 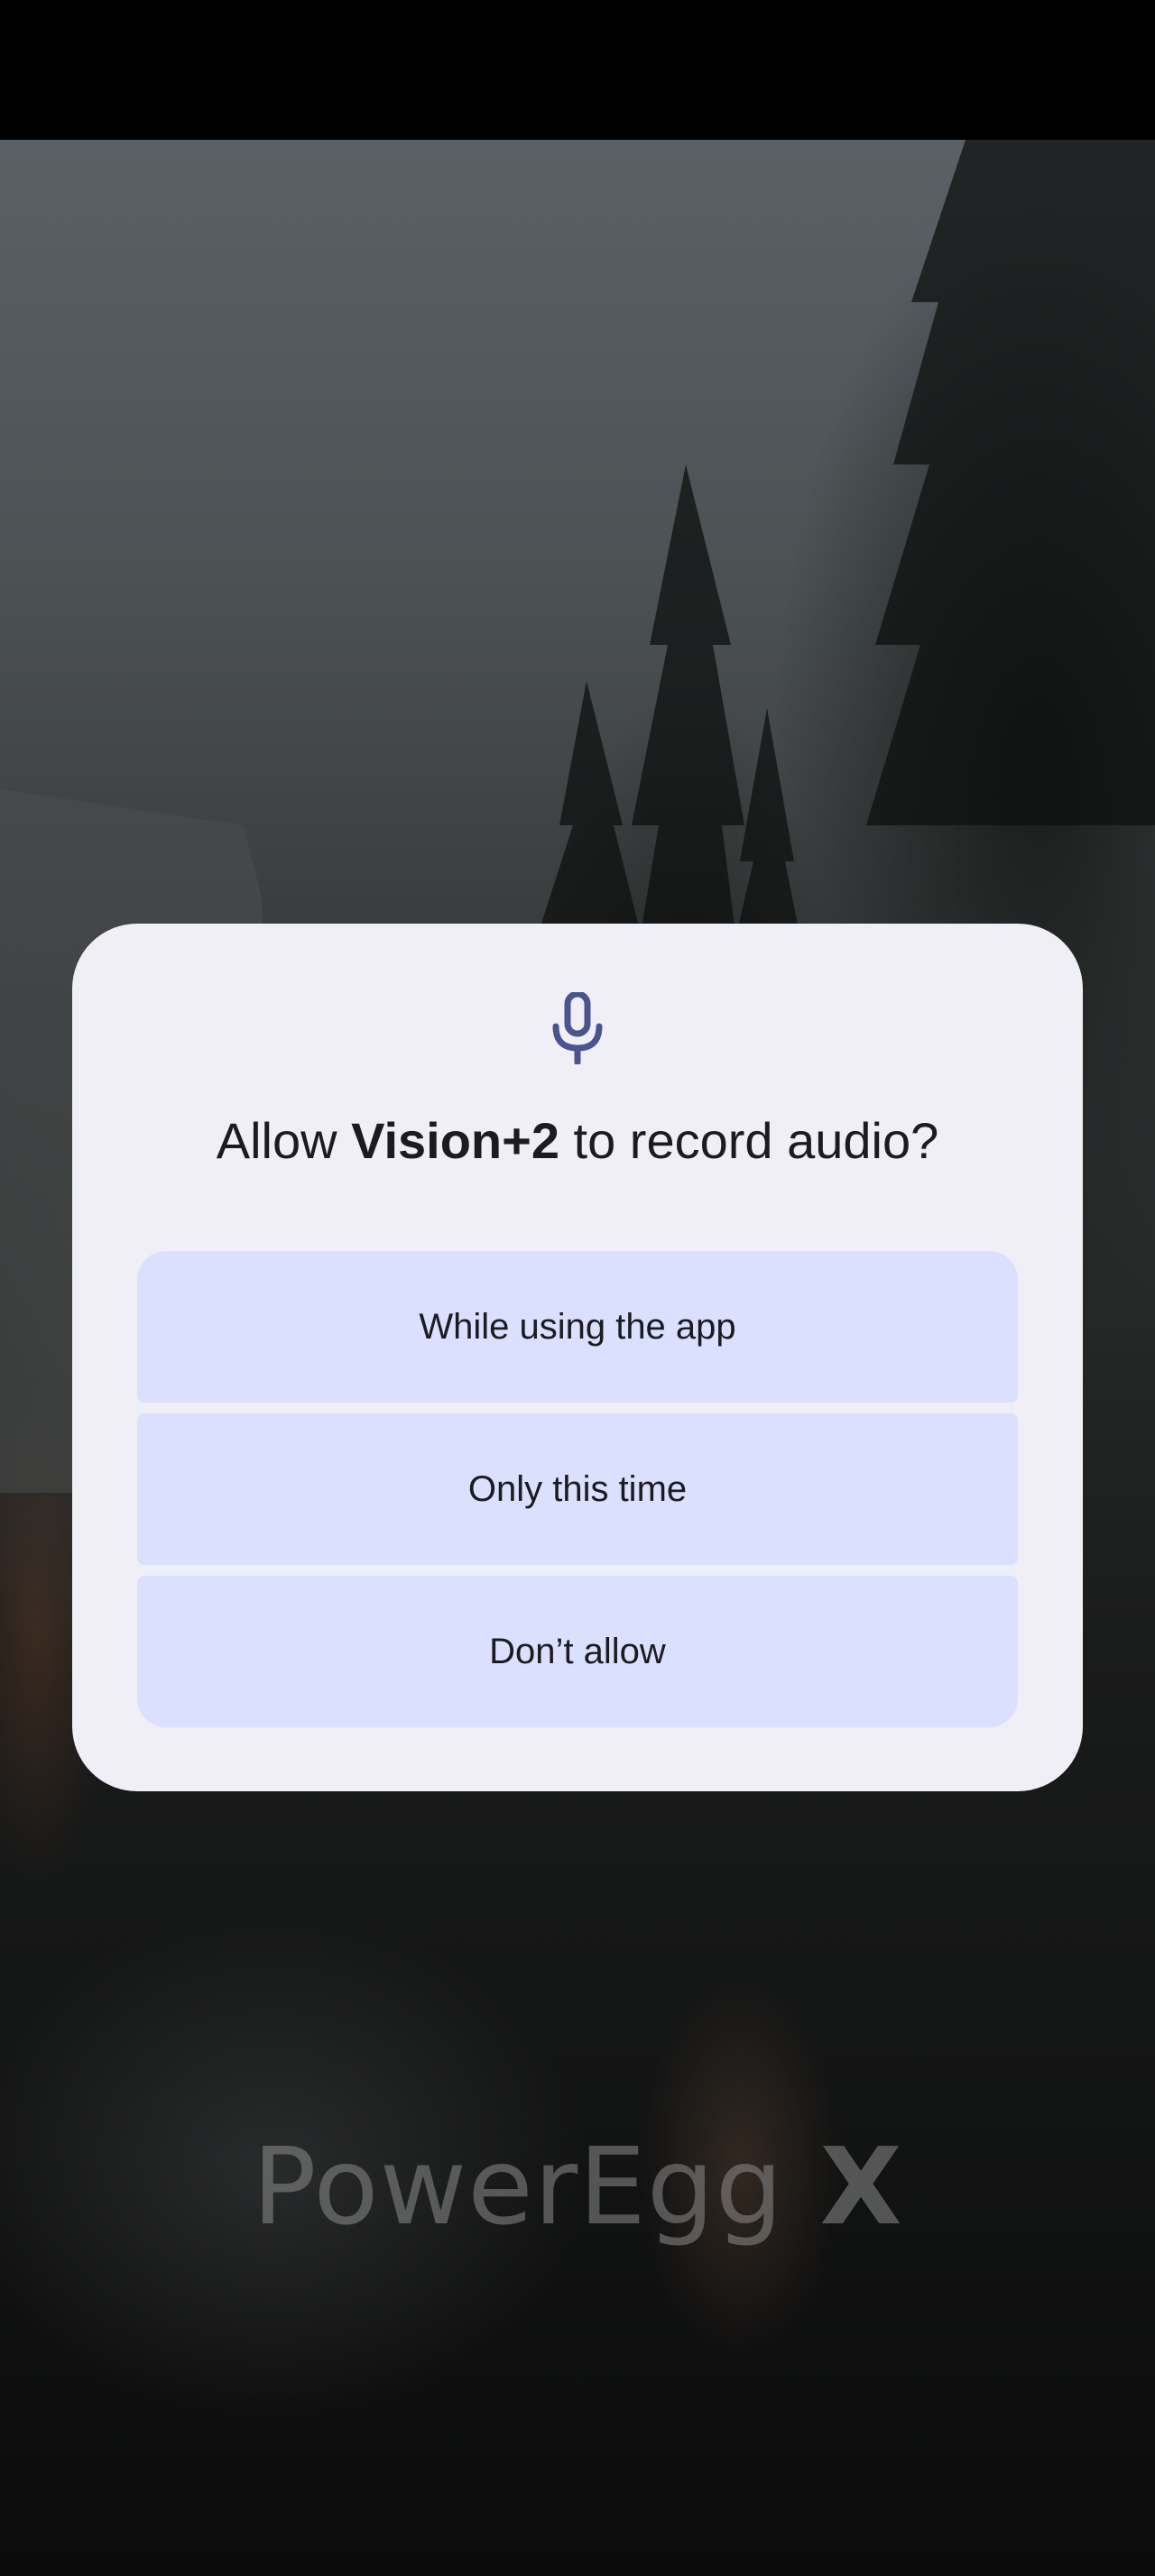 I want to click on microphone-icon, so click(x=577, y=1028).